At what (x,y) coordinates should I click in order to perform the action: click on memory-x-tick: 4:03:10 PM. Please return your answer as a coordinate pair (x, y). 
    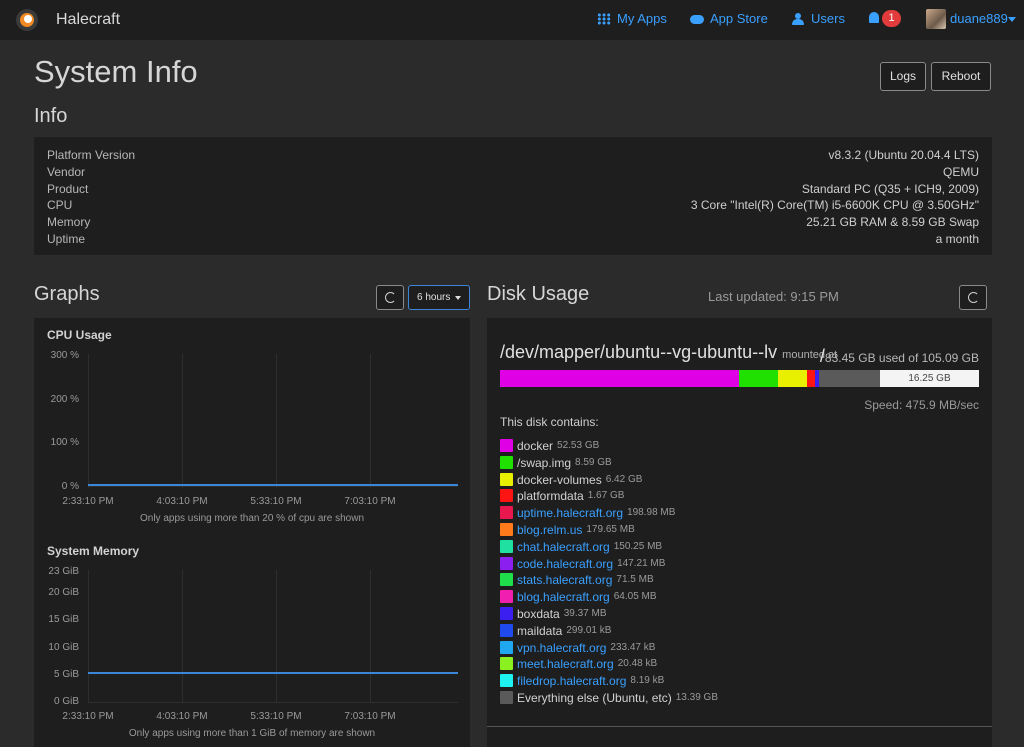
    Looking at the image, I should click on (182, 716).